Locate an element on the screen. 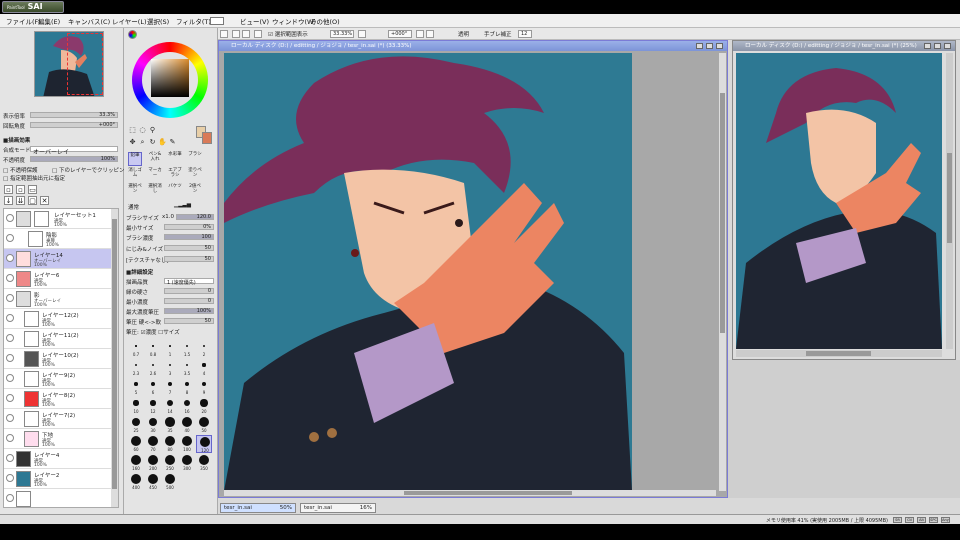 The height and width of the screenshot is (540, 960). brush-size-preset: 2 is located at coordinates (204, 349).